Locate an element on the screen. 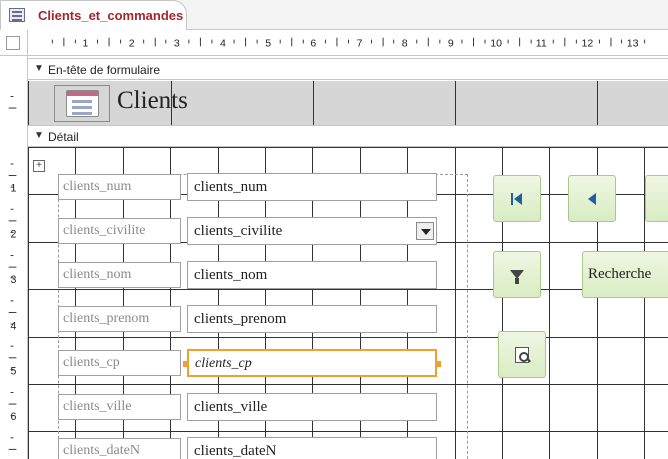 This screenshot has width=668, height=459. ruler-number: 10 is located at coordinates (496, 43).